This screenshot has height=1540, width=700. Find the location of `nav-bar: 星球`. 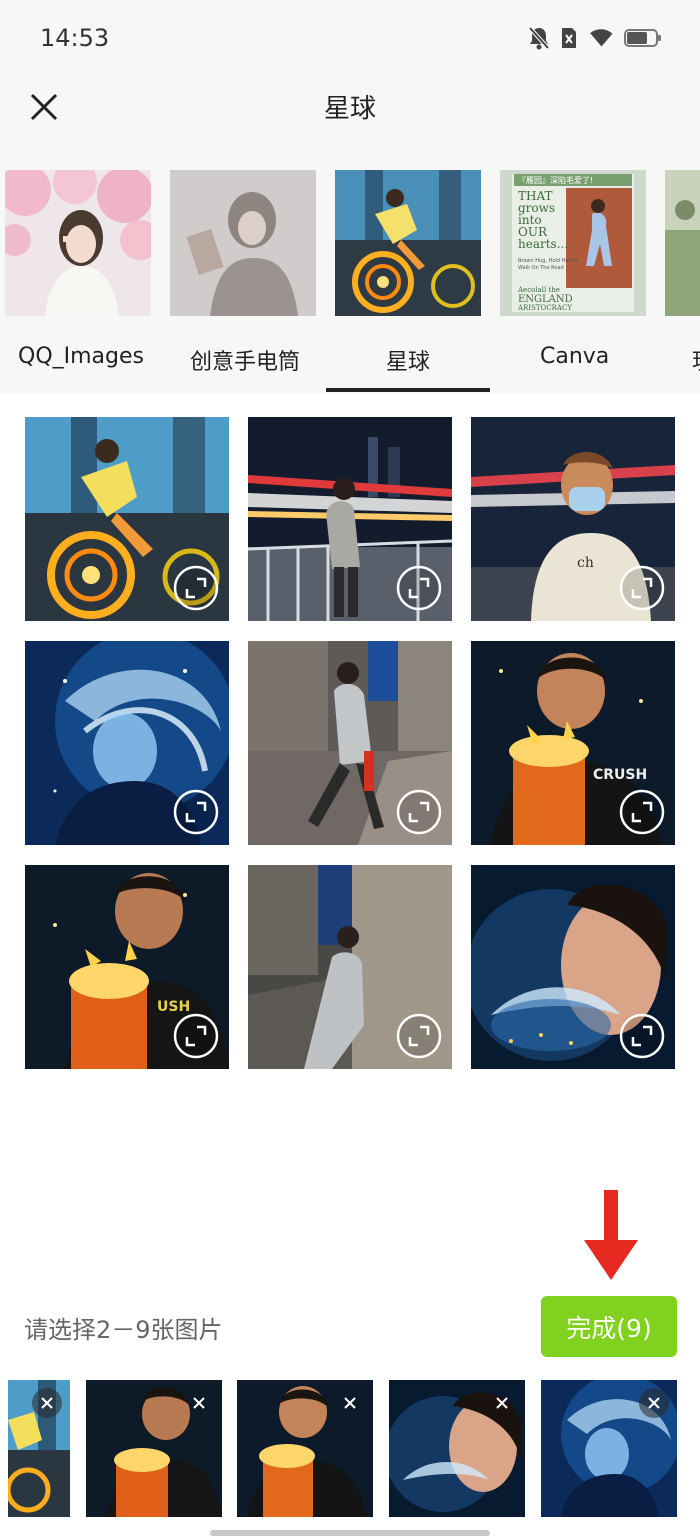

nav-bar: 星球 is located at coordinates (350, 119).